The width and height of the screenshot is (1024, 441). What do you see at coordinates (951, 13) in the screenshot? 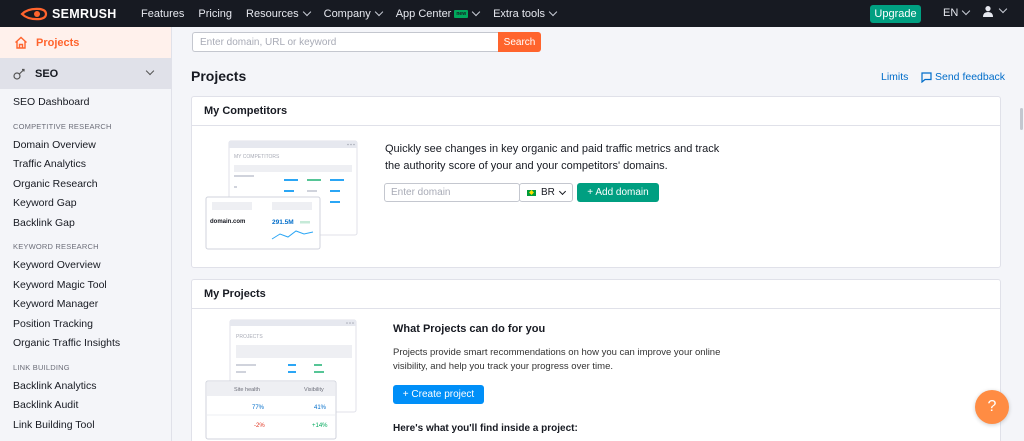
I see `language-label: EN` at bounding box center [951, 13].